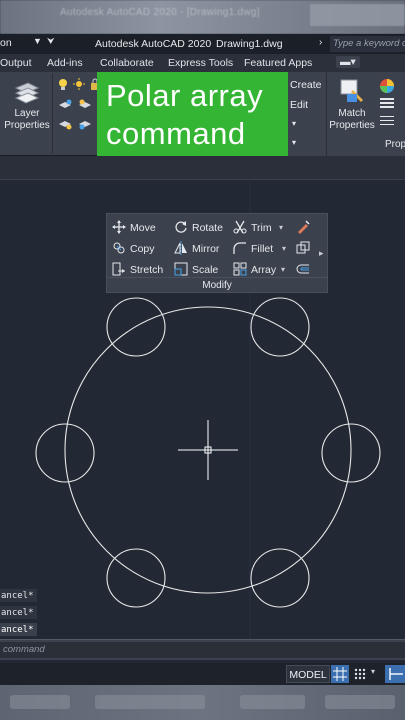 Image resolution: width=405 pixels, height=720 pixels. I want to click on block-panel-expand-icon: ▾, so click(294, 142).